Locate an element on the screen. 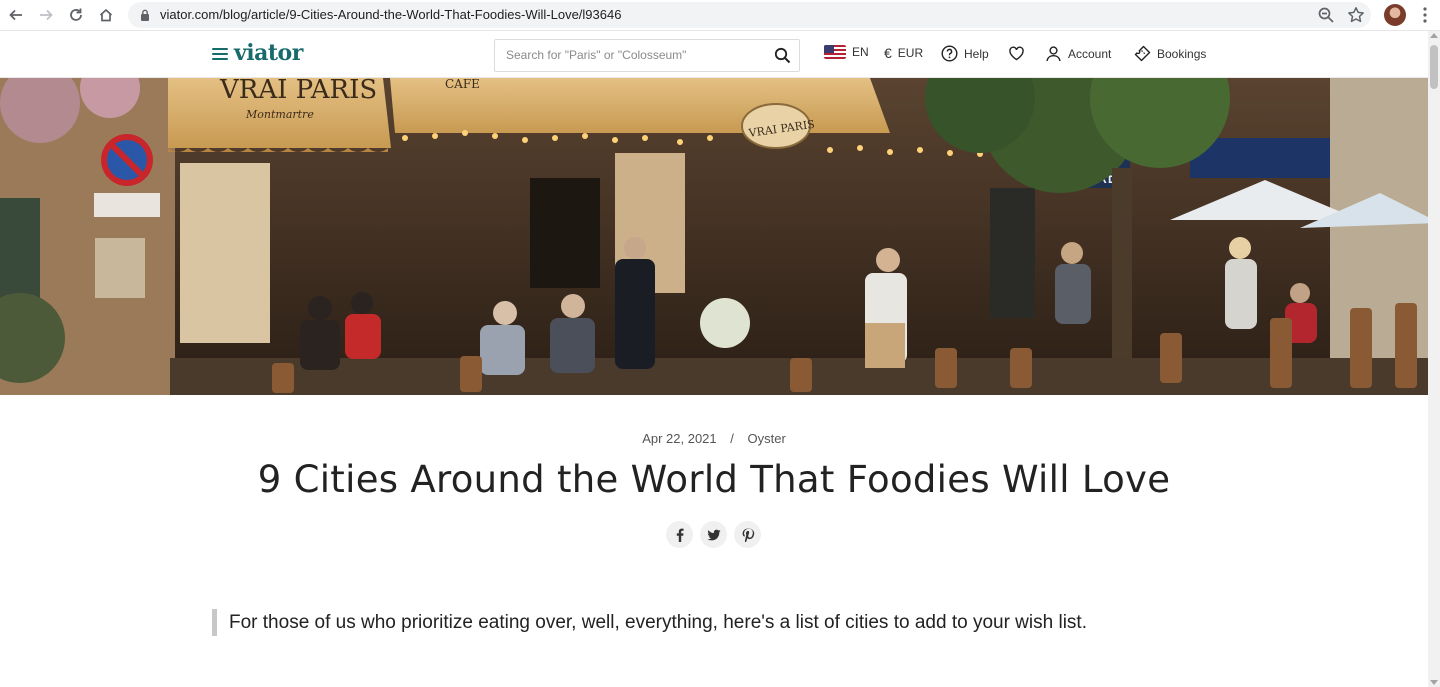  zoom-icon is located at coordinates (1326, 15).